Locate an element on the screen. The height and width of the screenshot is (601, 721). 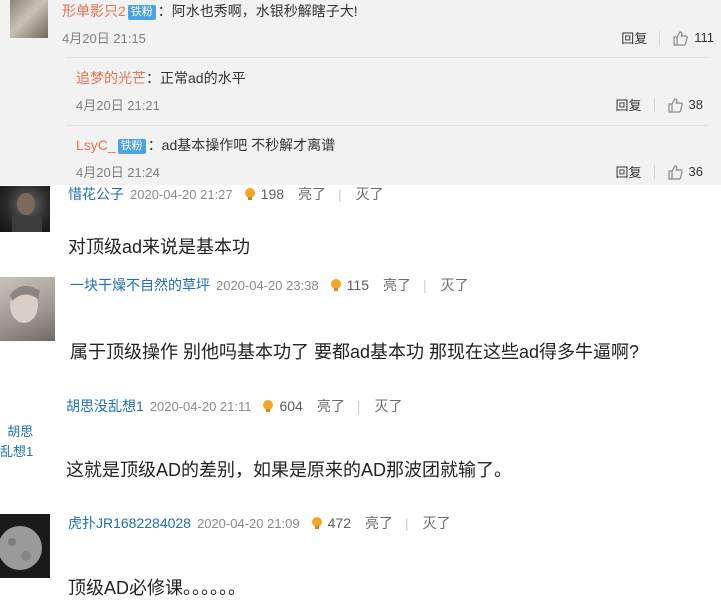
comment-username: 胡思没乱想1 is located at coordinates (105, 406).